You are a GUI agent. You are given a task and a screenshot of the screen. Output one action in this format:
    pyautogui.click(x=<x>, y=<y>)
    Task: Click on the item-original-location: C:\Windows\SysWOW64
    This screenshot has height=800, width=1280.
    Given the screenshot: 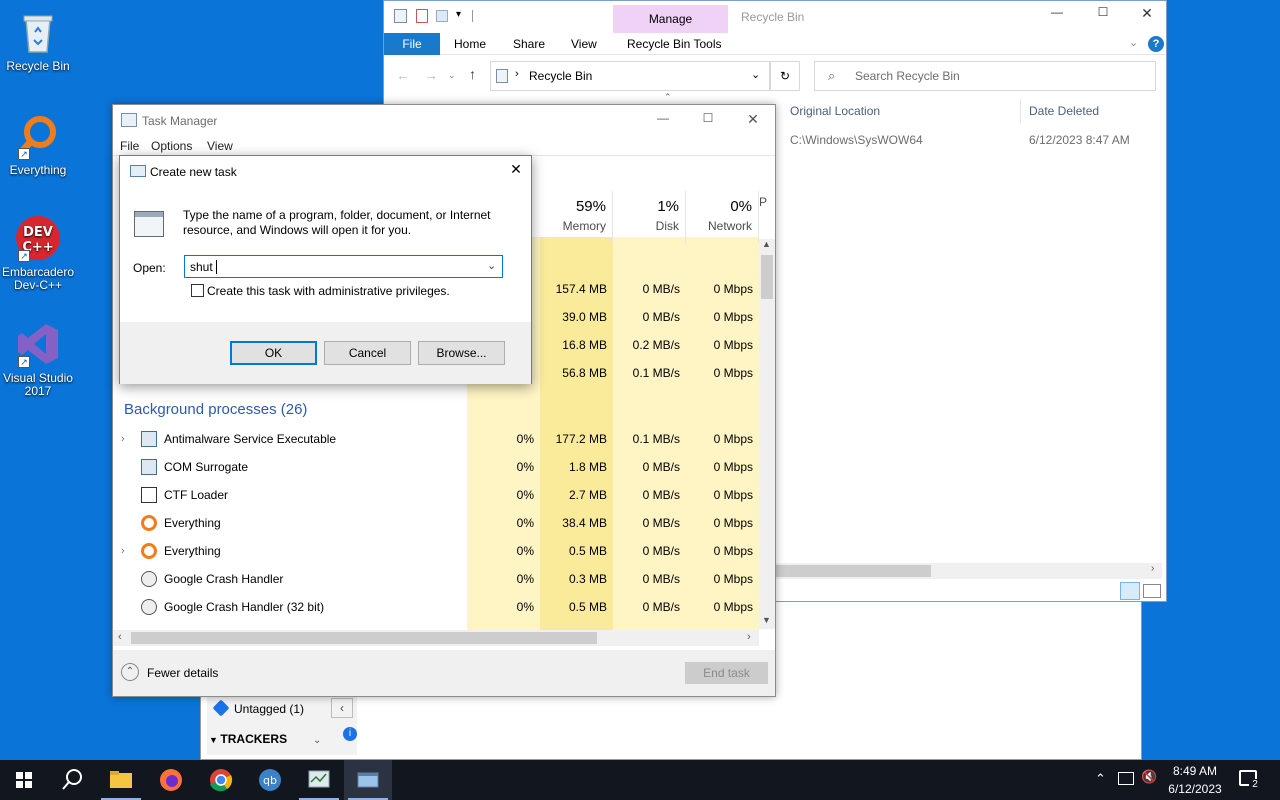 What is the action you would take?
    pyautogui.click(x=856, y=140)
    